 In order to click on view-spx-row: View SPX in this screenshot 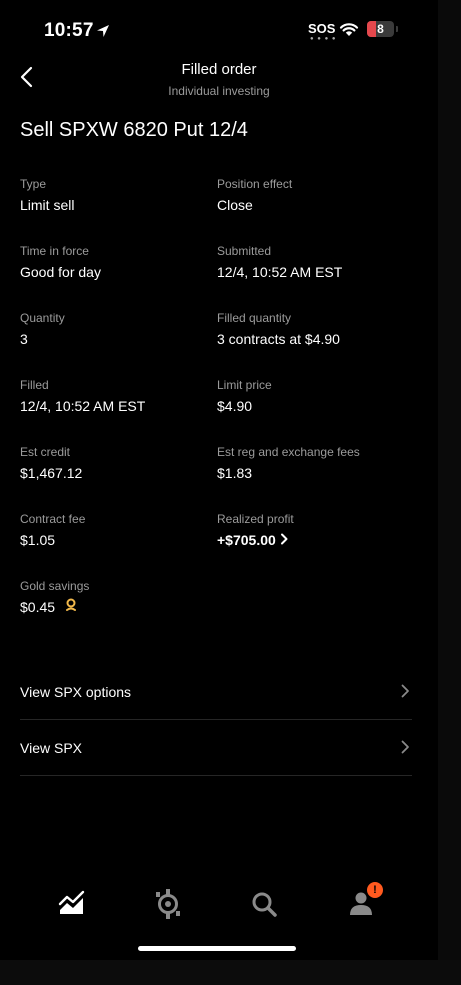, I will do `click(216, 748)`.